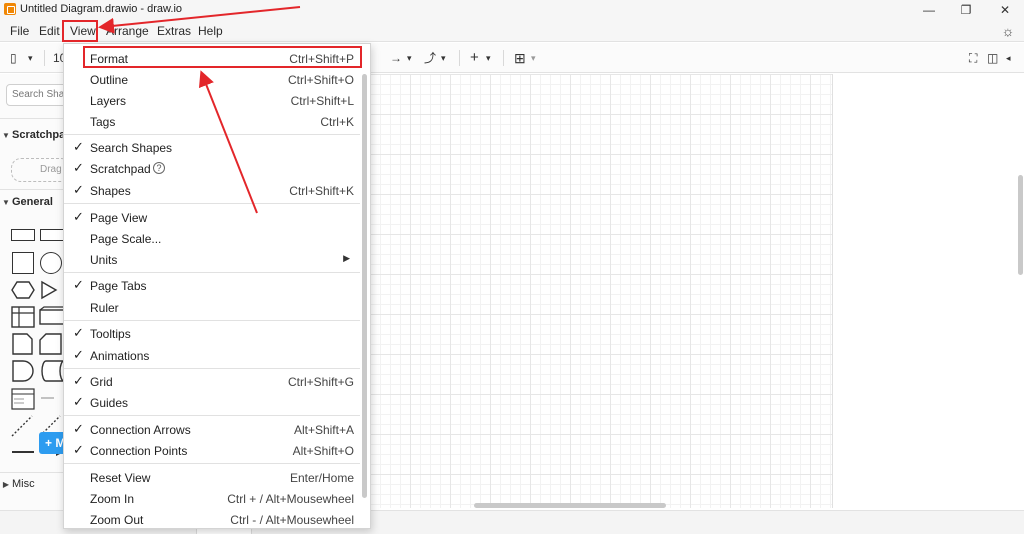  I want to click on menu-file: File, so click(19, 31).